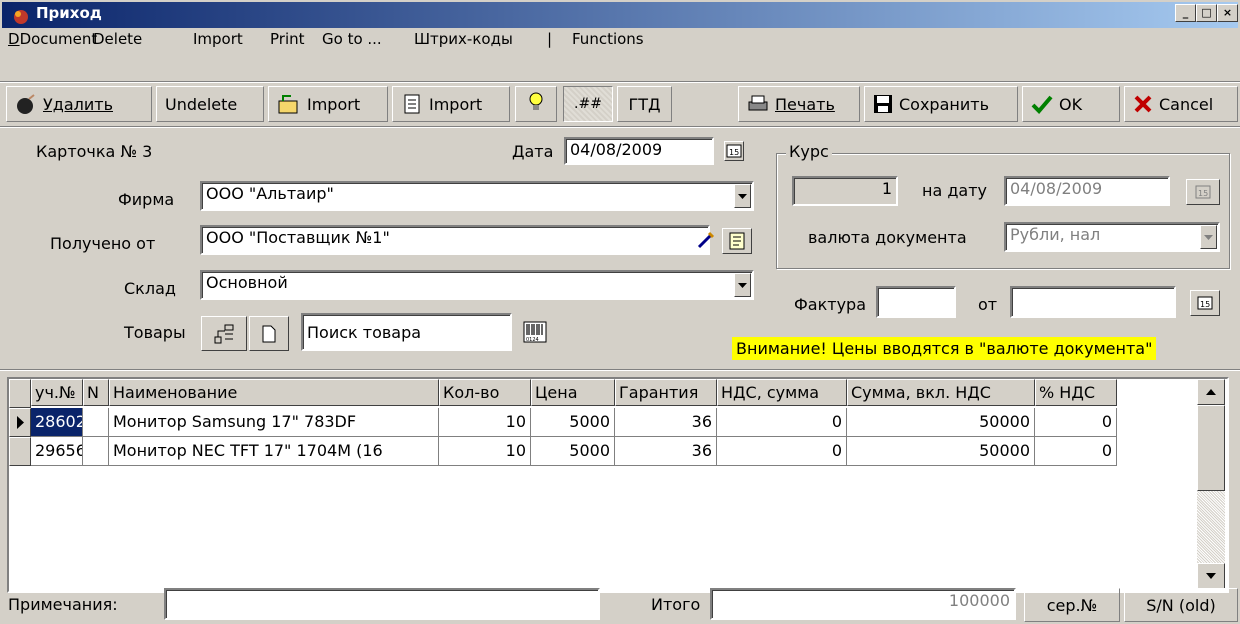  What do you see at coordinates (146, 199) in the screenshot?
I see `firm-label: Фирма` at bounding box center [146, 199].